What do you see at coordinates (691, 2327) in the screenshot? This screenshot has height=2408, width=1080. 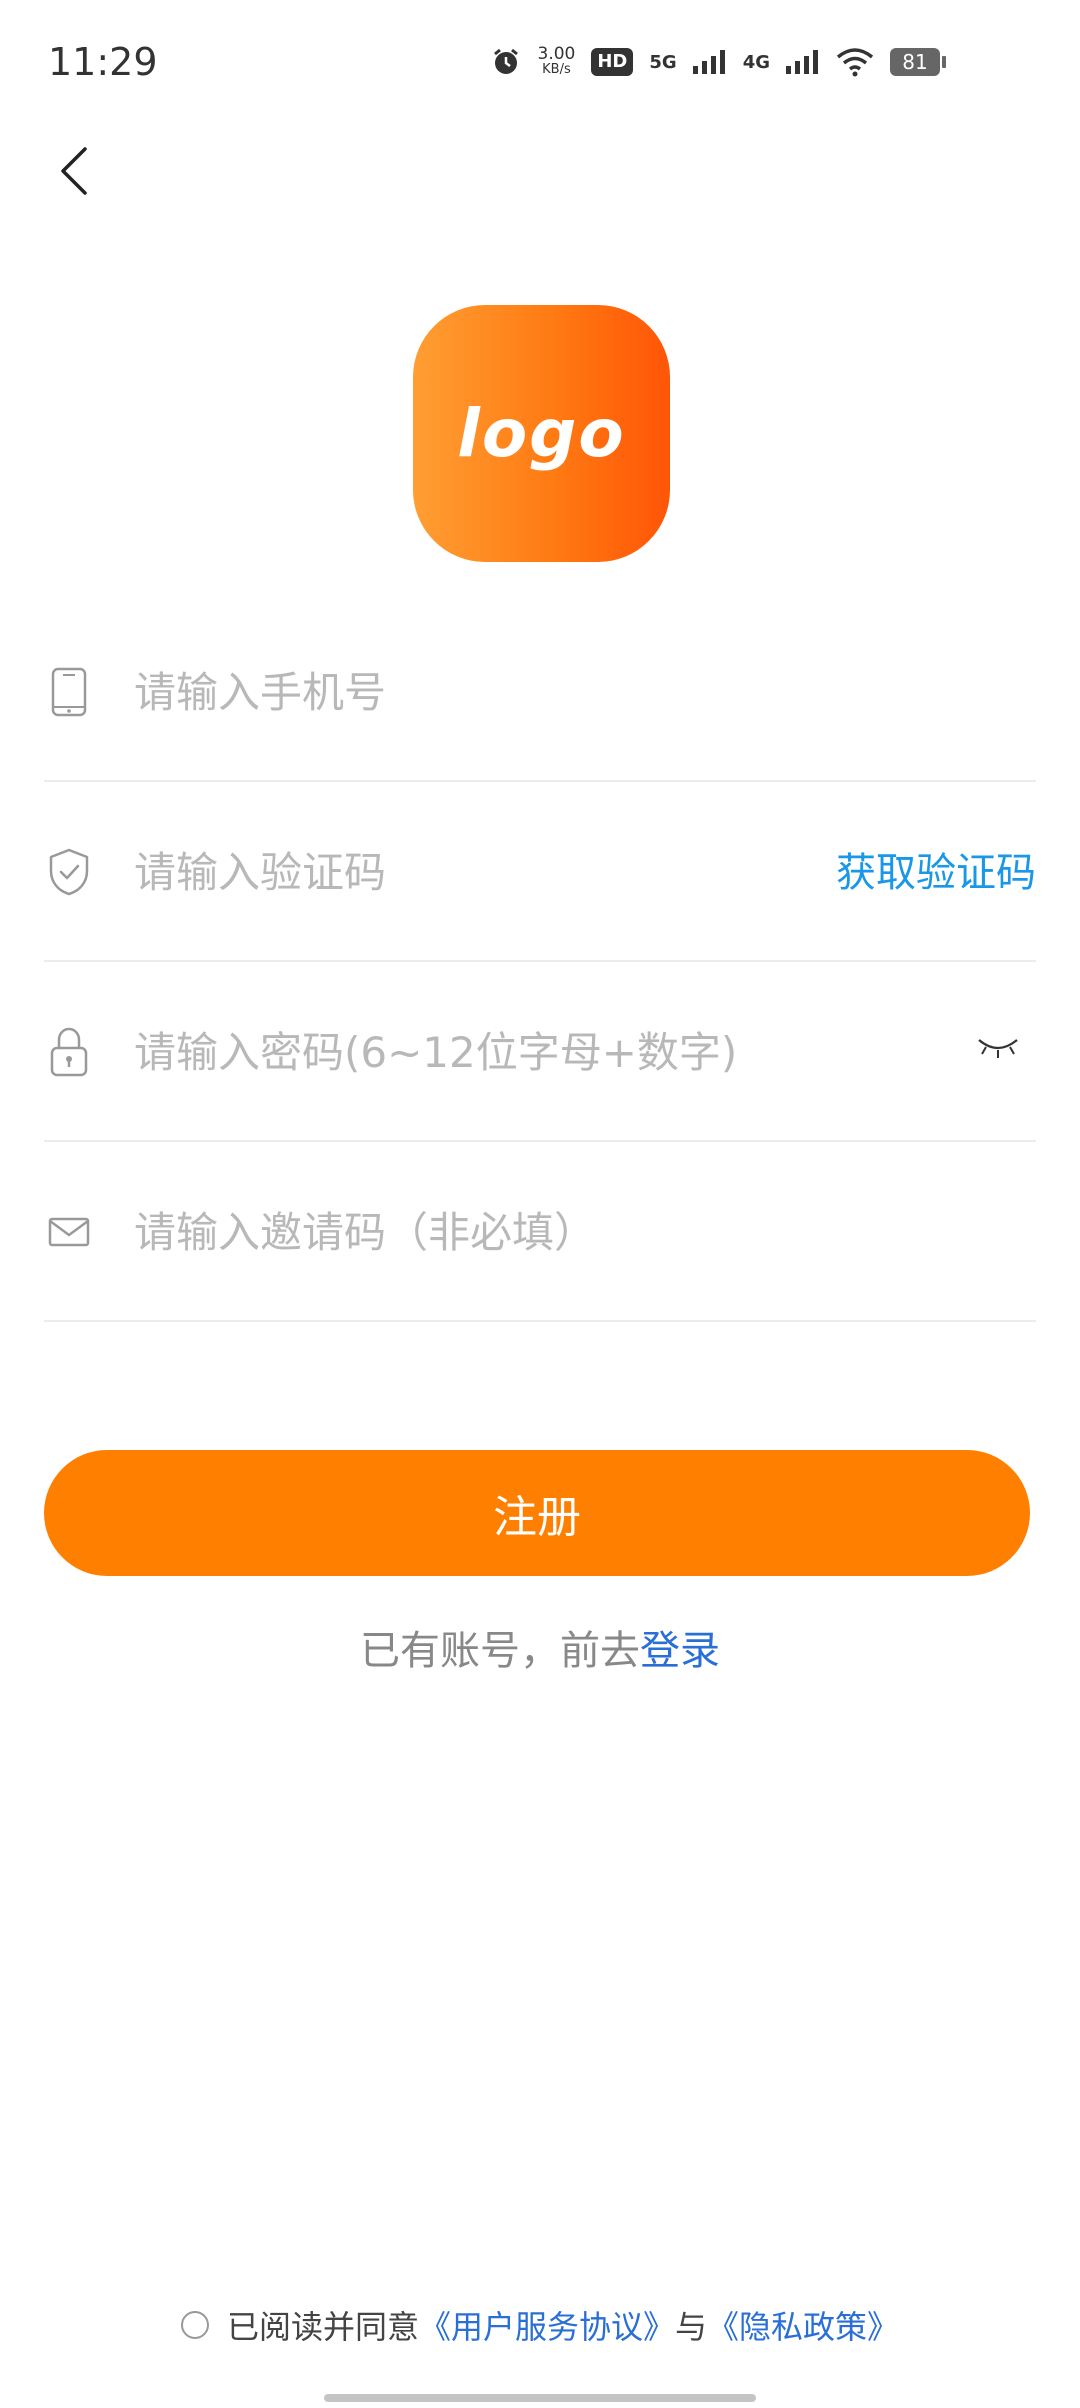 I see `agreement-and: 与` at bounding box center [691, 2327].